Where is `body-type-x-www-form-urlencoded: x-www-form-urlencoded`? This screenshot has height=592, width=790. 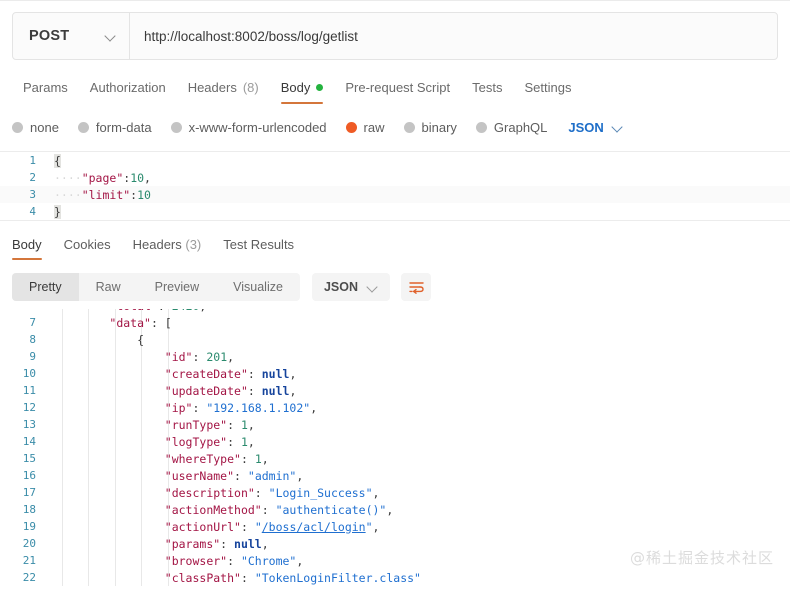 body-type-x-www-form-urlencoded: x-www-form-urlencoded is located at coordinates (248, 127).